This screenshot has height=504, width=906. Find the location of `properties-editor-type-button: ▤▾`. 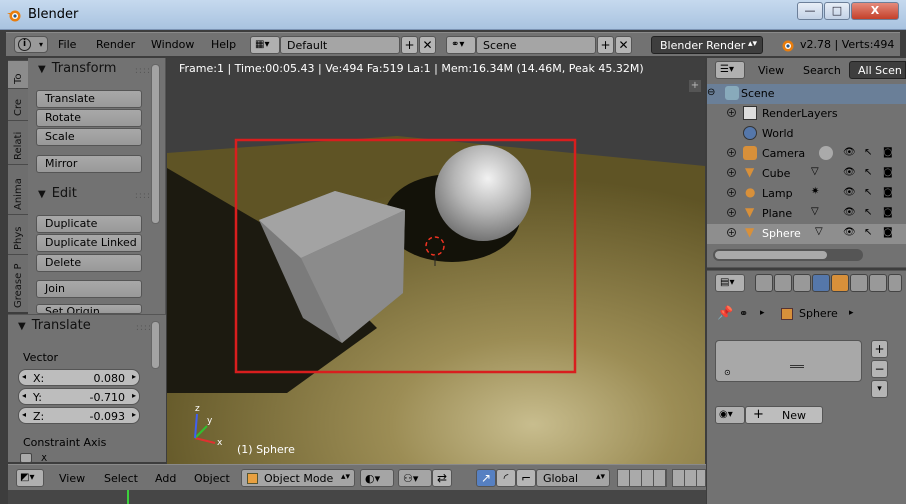

properties-editor-type-button: ▤▾ is located at coordinates (730, 283).